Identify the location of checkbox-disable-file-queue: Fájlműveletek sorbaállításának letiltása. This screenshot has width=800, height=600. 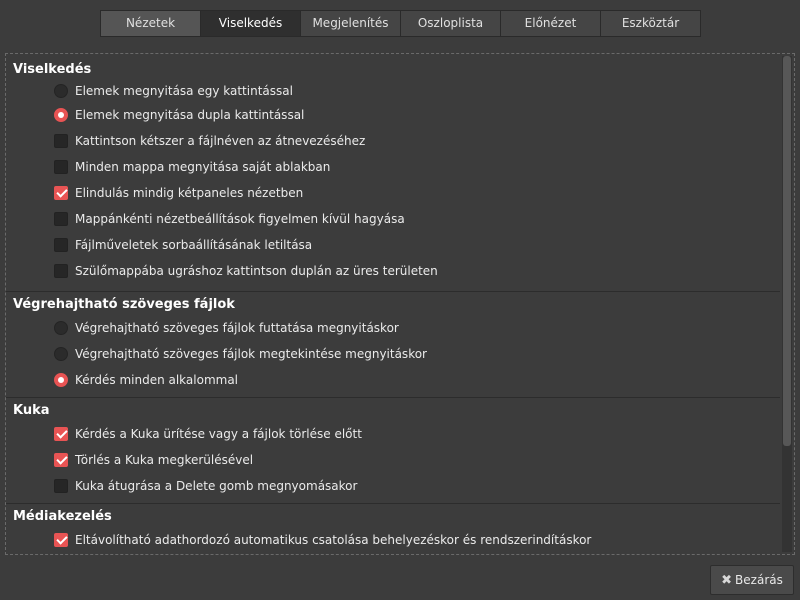
(183, 245).